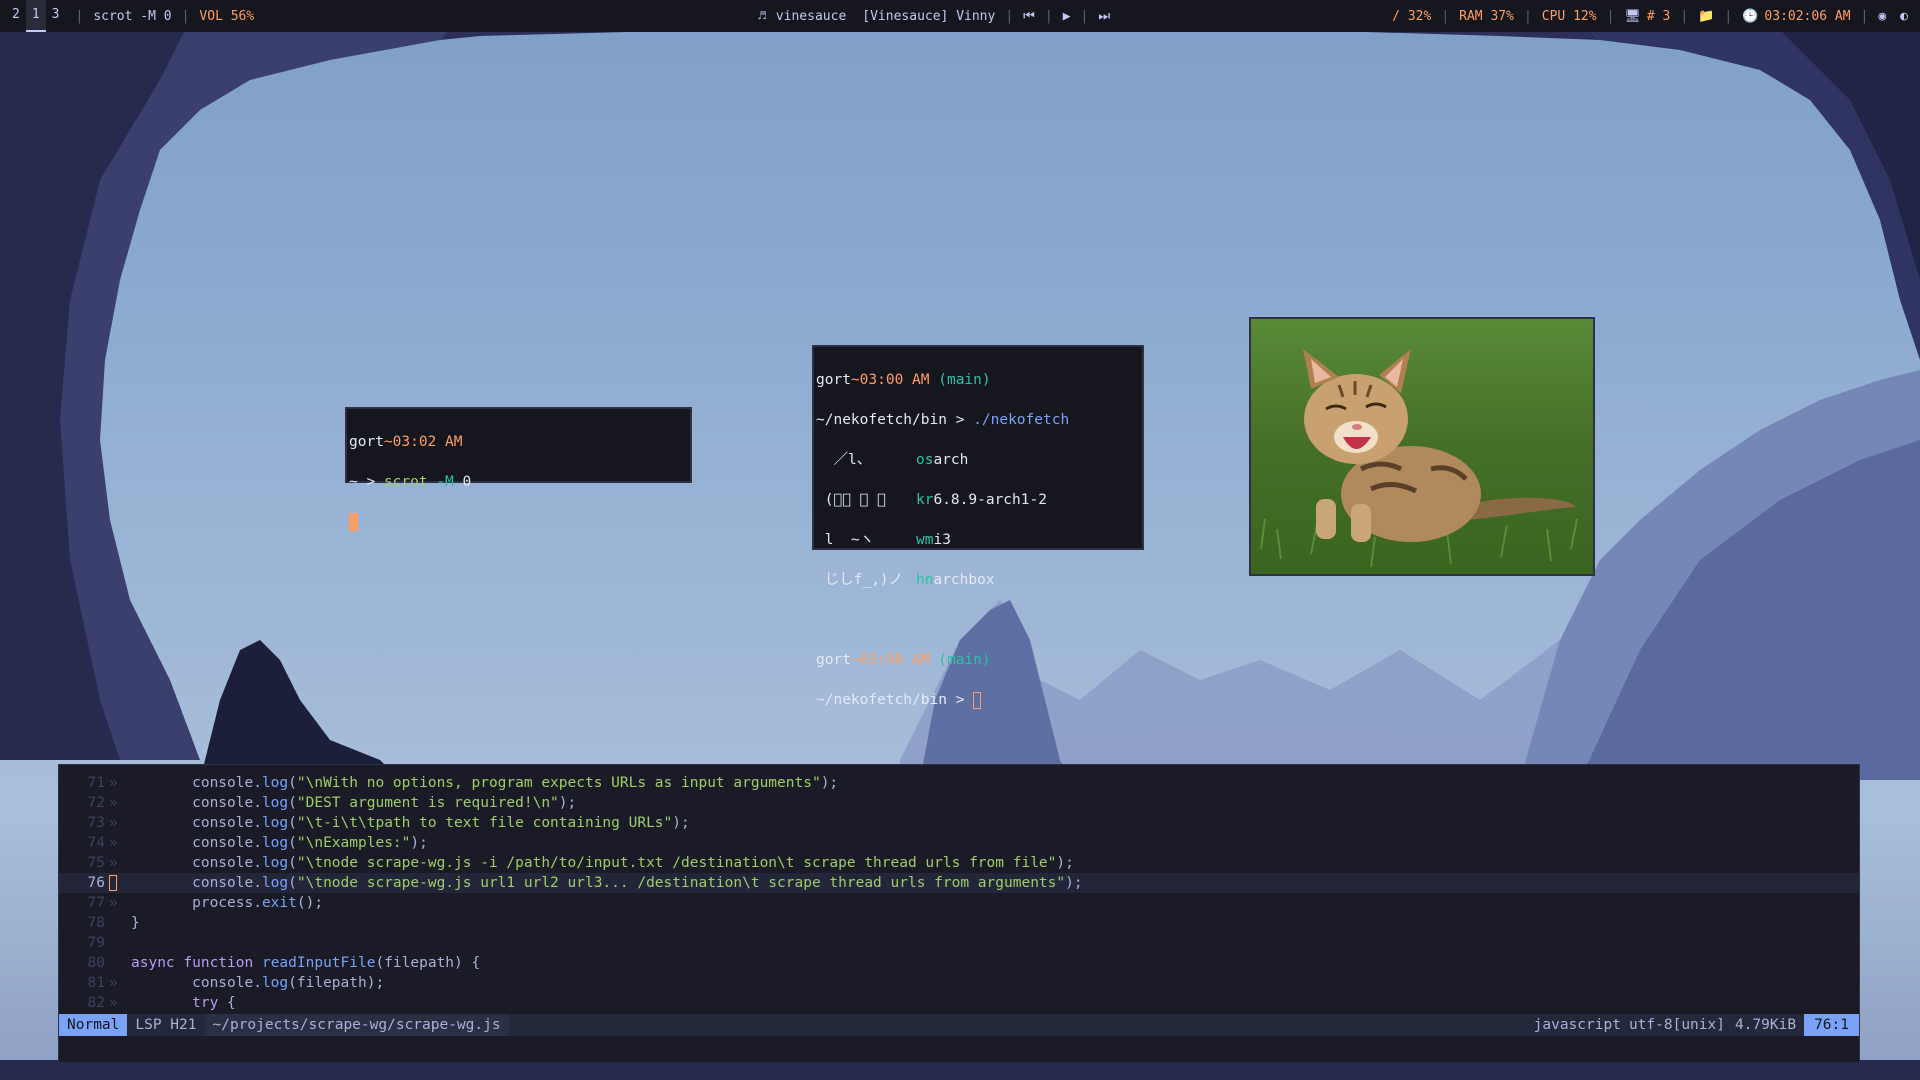  I want to click on info-key: hn, so click(925, 580).